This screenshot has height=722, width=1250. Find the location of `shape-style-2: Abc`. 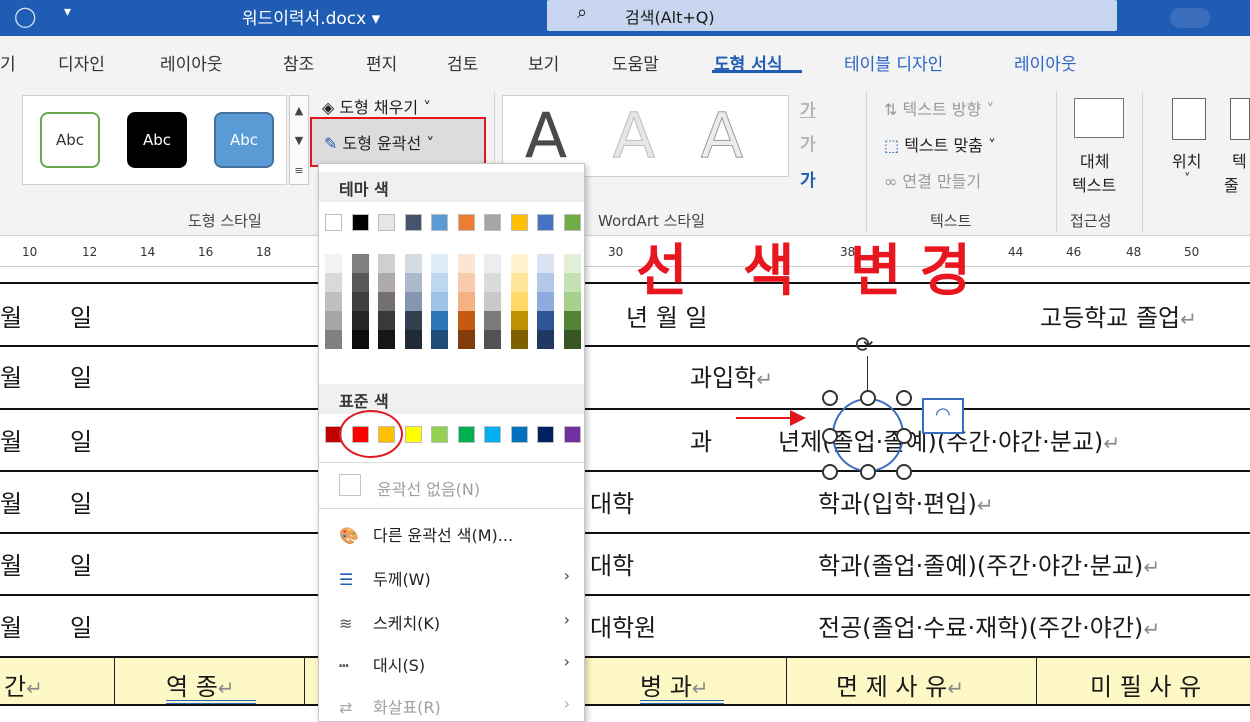

shape-style-2: Abc is located at coordinates (157, 140).